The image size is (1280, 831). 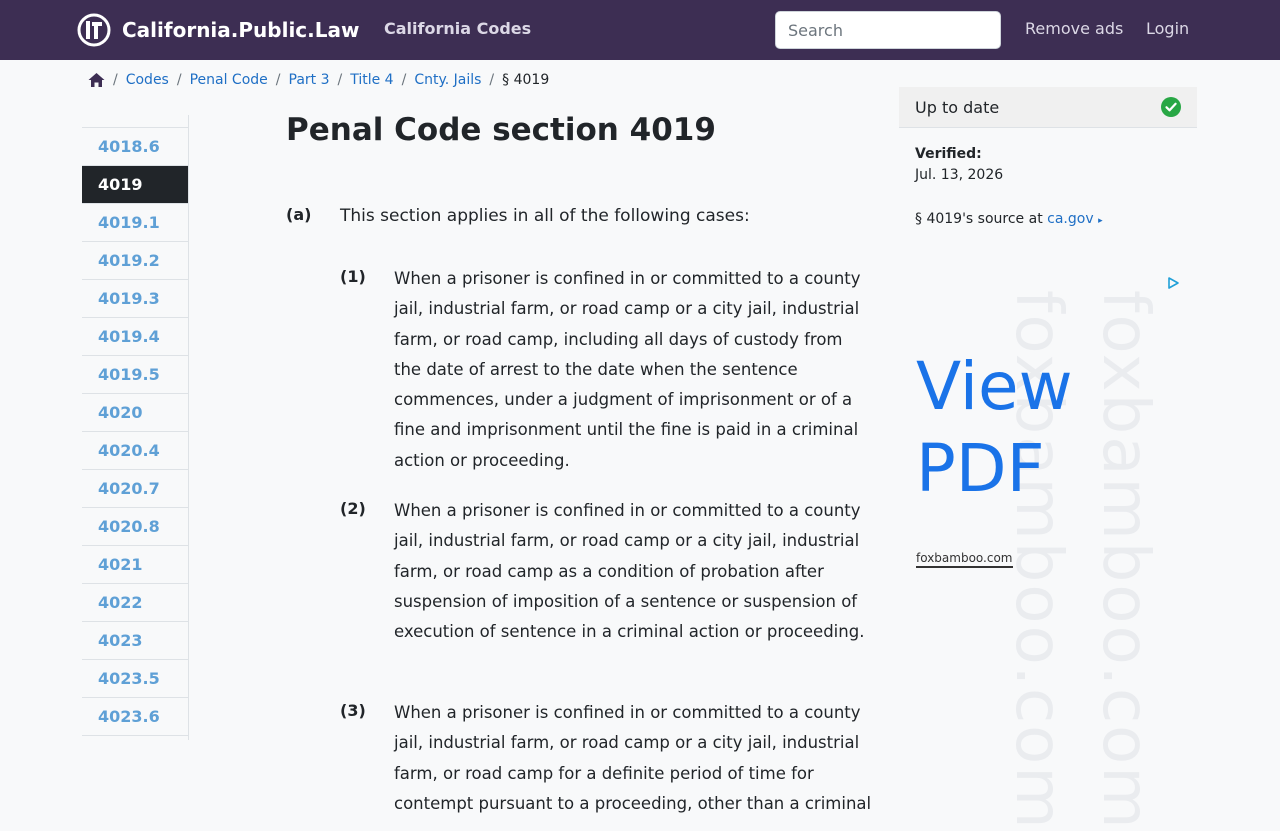 I want to click on section-nav-item: 4023.5, so click(x=135, y=679).